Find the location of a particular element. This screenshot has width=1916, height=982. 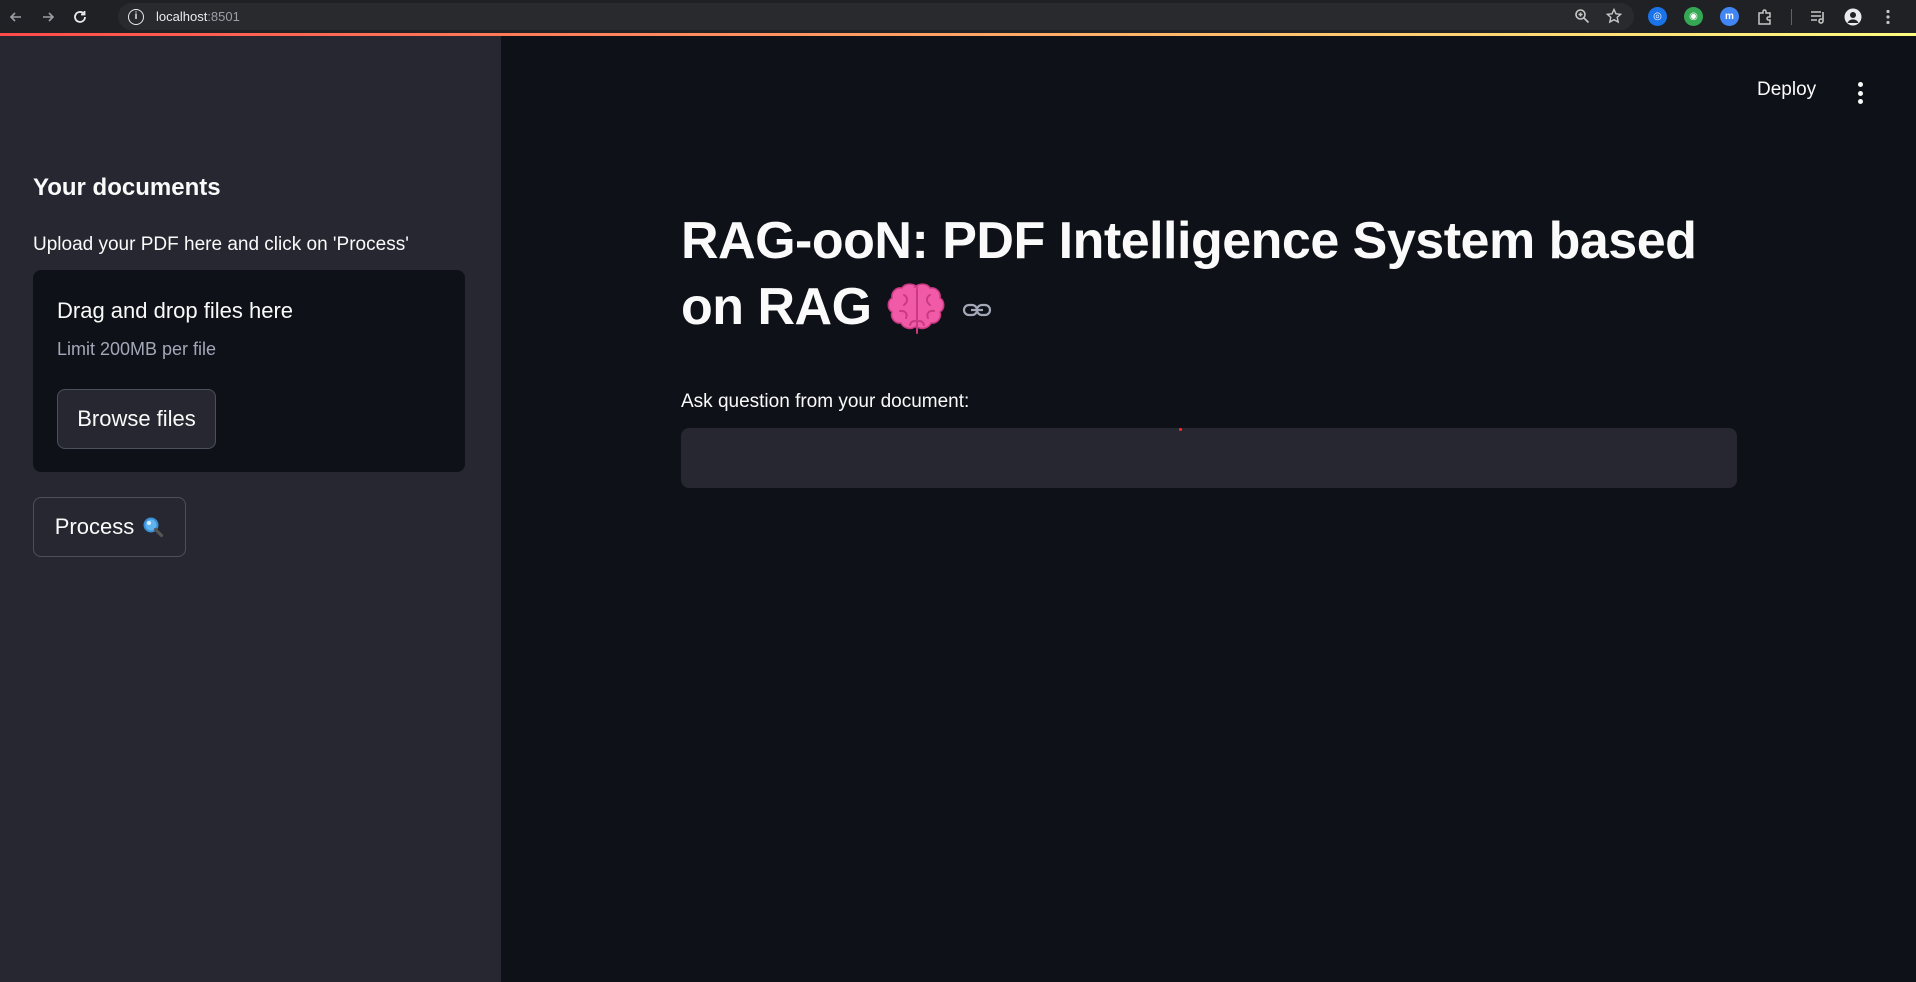

url-host: localhost is located at coordinates (182, 16).